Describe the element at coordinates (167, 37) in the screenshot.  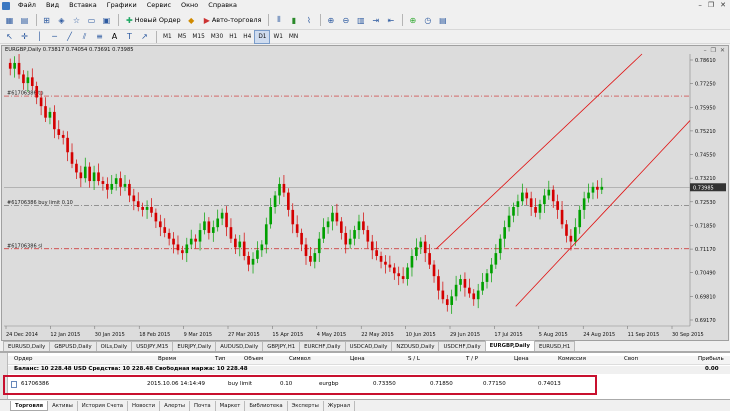
I see `timeframe-m1: M1` at that location.